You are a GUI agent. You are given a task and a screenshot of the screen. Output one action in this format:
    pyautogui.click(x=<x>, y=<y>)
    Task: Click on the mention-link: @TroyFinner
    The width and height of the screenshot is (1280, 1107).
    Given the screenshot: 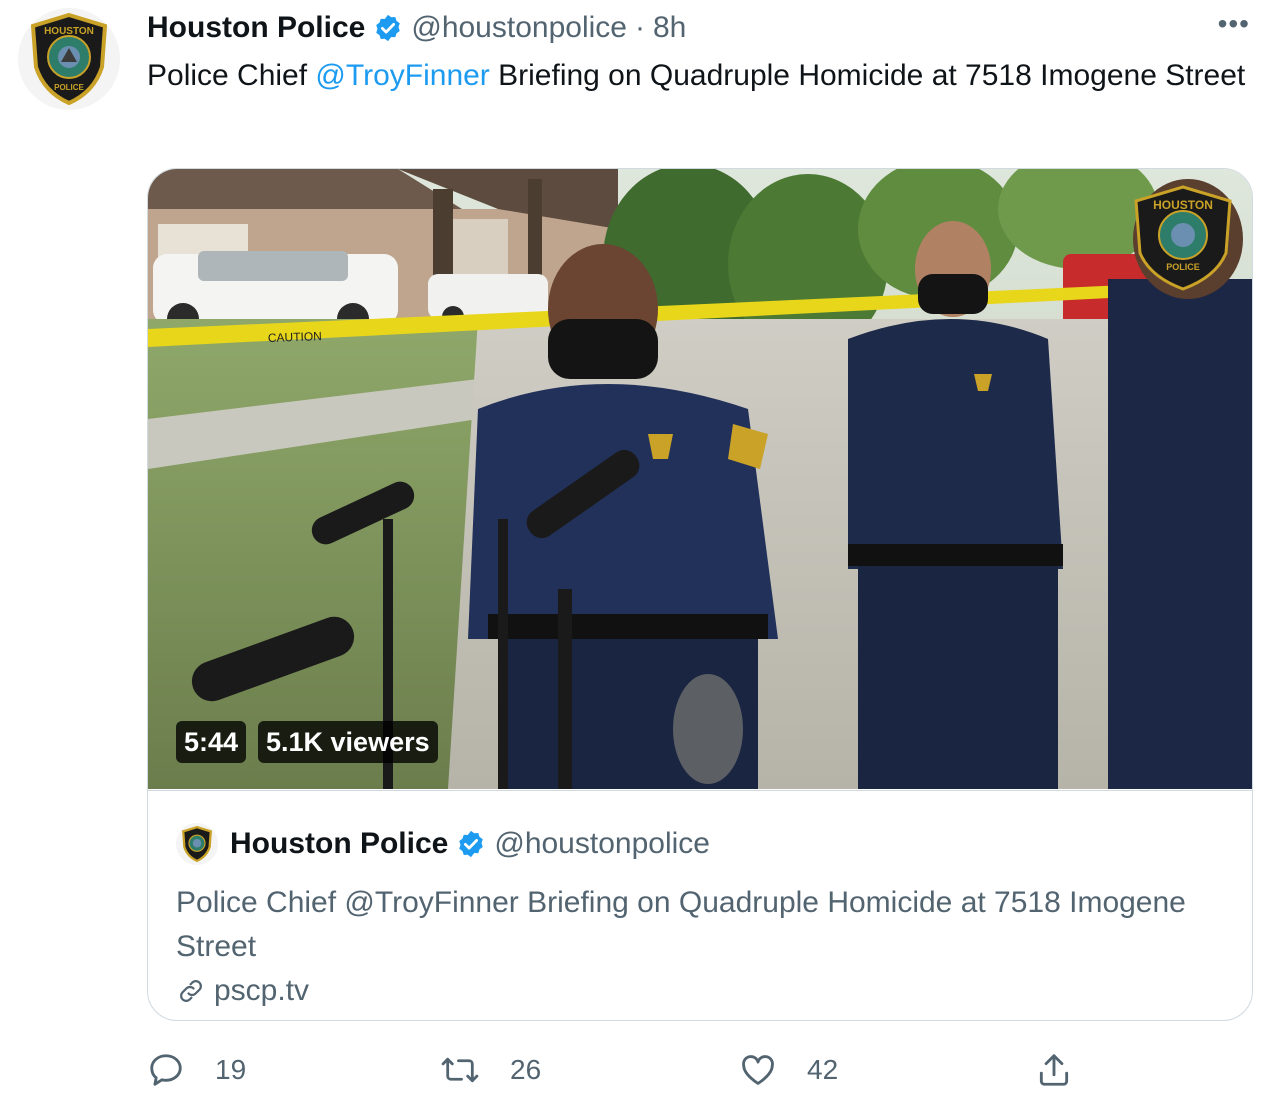 What is the action you would take?
    pyautogui.click(x=402, y=75)
    